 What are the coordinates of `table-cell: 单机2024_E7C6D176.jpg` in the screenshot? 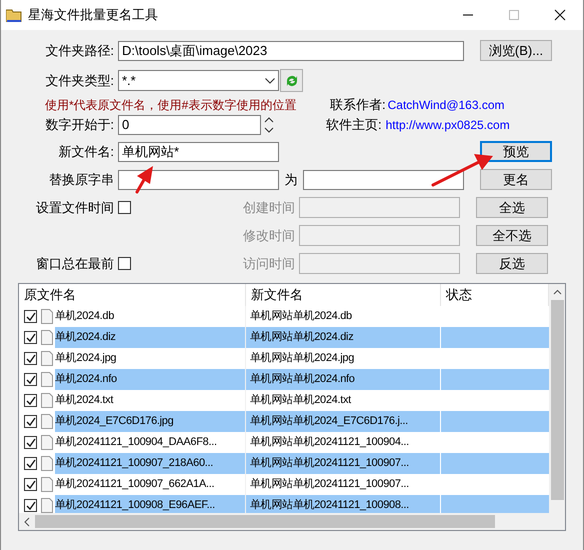 It's located at (150, 421).